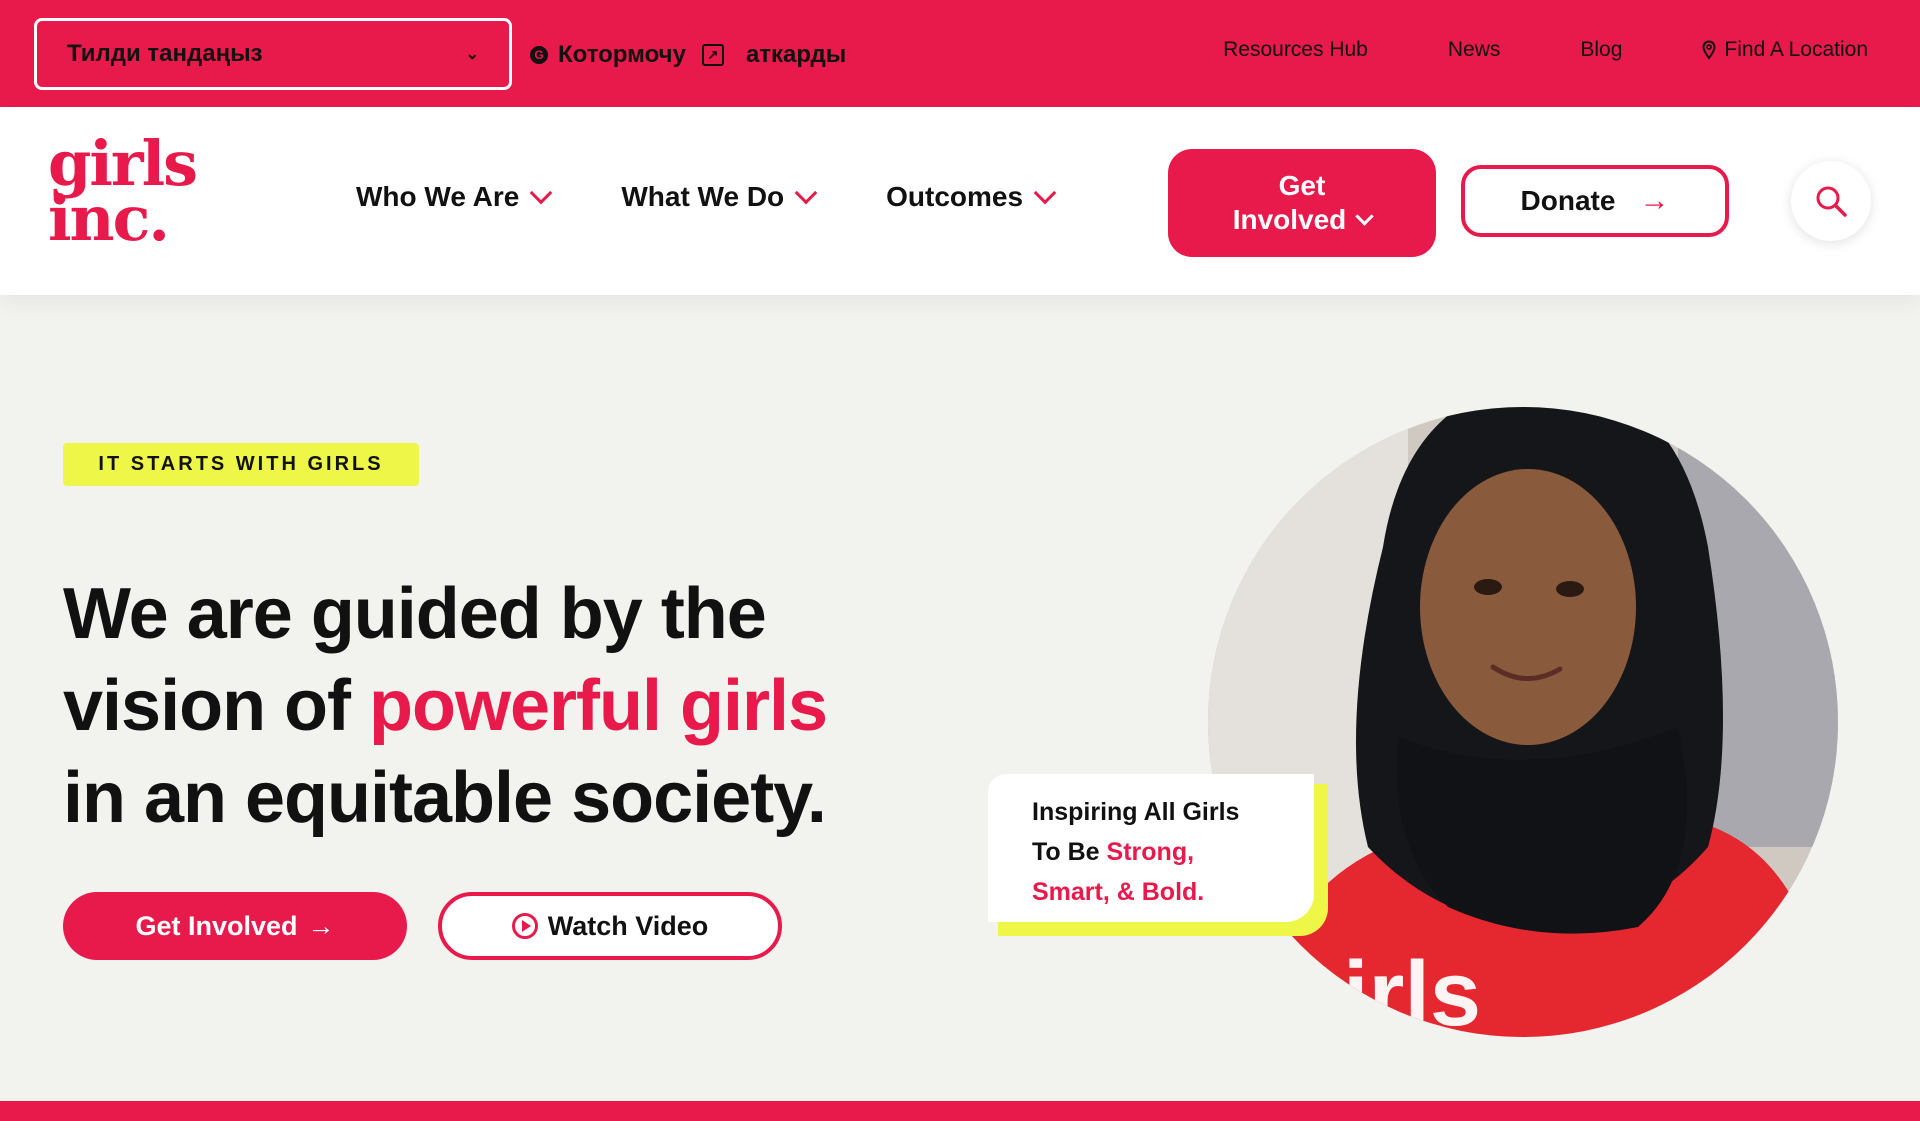 The height and width of the screenshot is (1121, 1920). What do you see at coordinates (1412, 990) in the screenshot?
I see `svg-text: irls` at bounding box center [1412, 990].